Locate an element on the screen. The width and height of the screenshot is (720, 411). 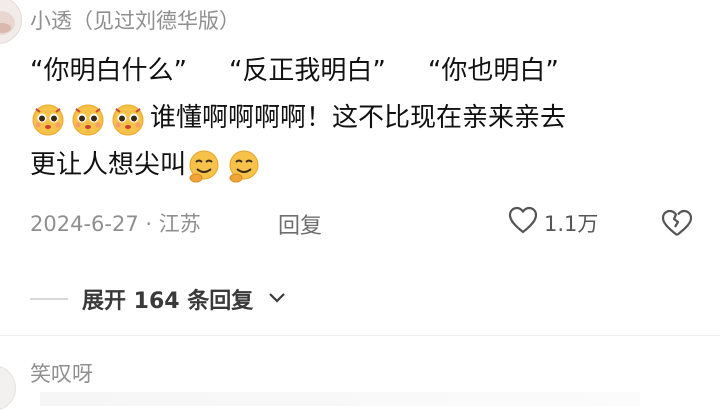
quote-2: “反正我明白” is located at coordinates (307, 71).